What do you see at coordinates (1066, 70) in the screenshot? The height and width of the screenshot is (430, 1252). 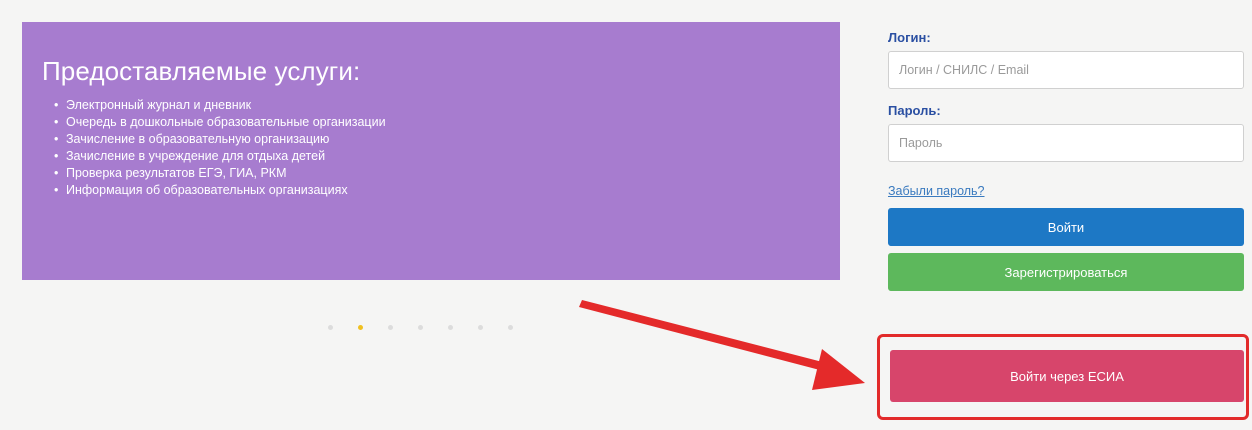 I see `login-input` at bounding box center [1066, 70].